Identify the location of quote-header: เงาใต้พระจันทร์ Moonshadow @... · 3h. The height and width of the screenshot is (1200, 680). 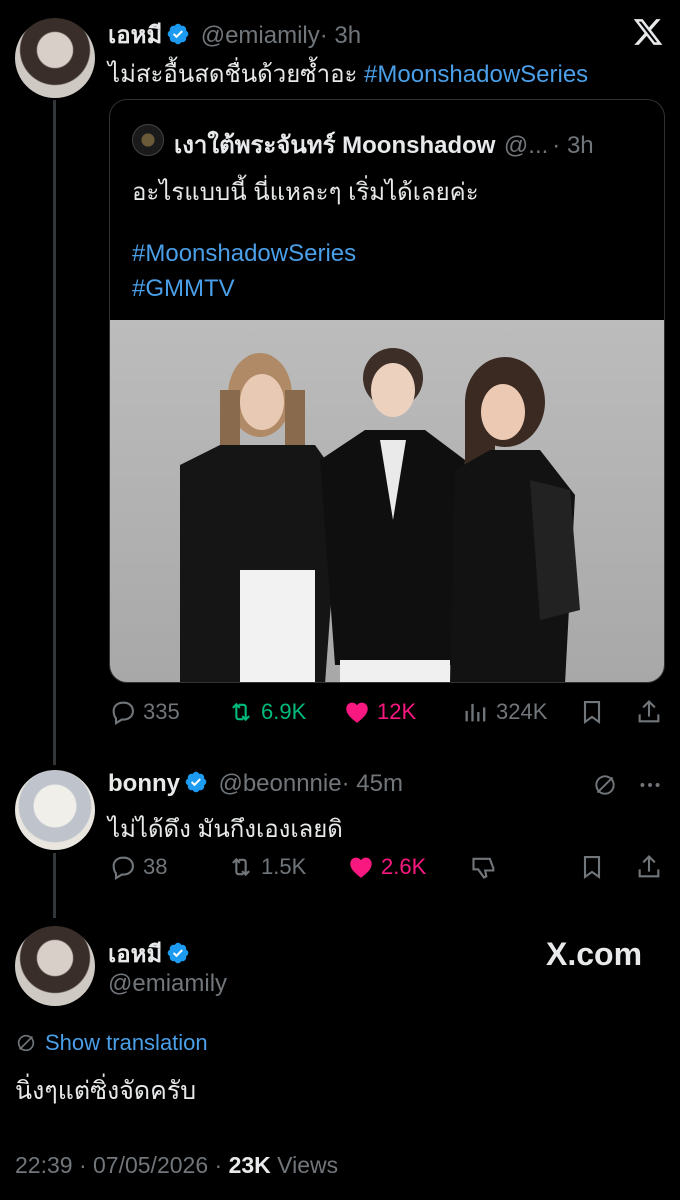
(384, 144).